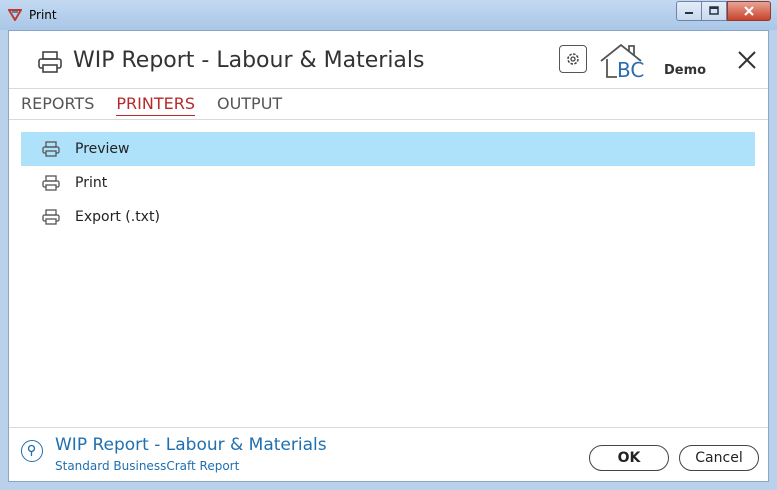  What do you see at coordinates (91, 183) in the screenshot?
I see `list-item-label: Print` at bounding box center [91, 183].